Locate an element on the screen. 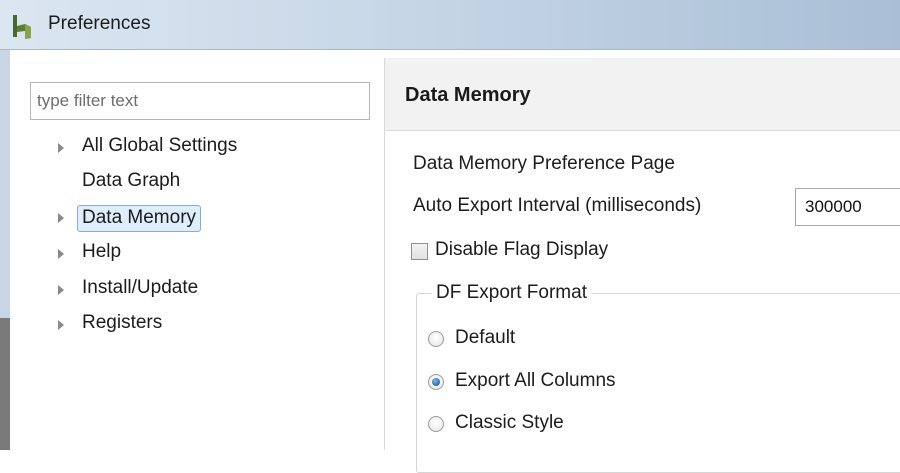 The image size is (900, 473). radio-default is located at coordinates (436, 339).